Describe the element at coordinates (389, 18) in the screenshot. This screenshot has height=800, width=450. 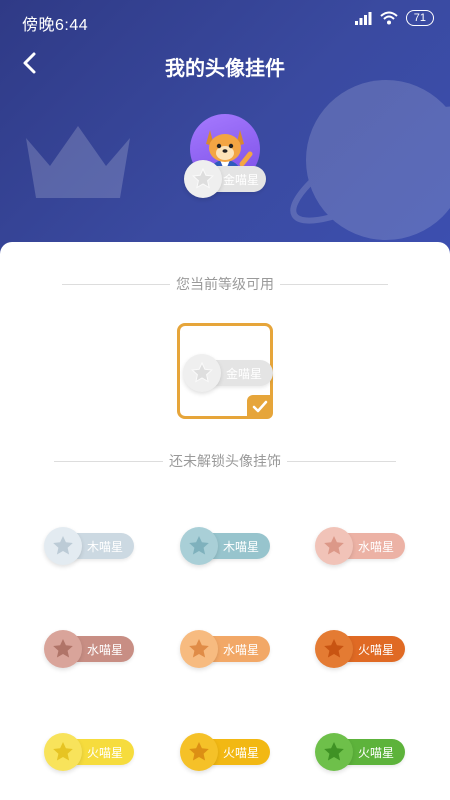
I see `wifi-icon` at that location.